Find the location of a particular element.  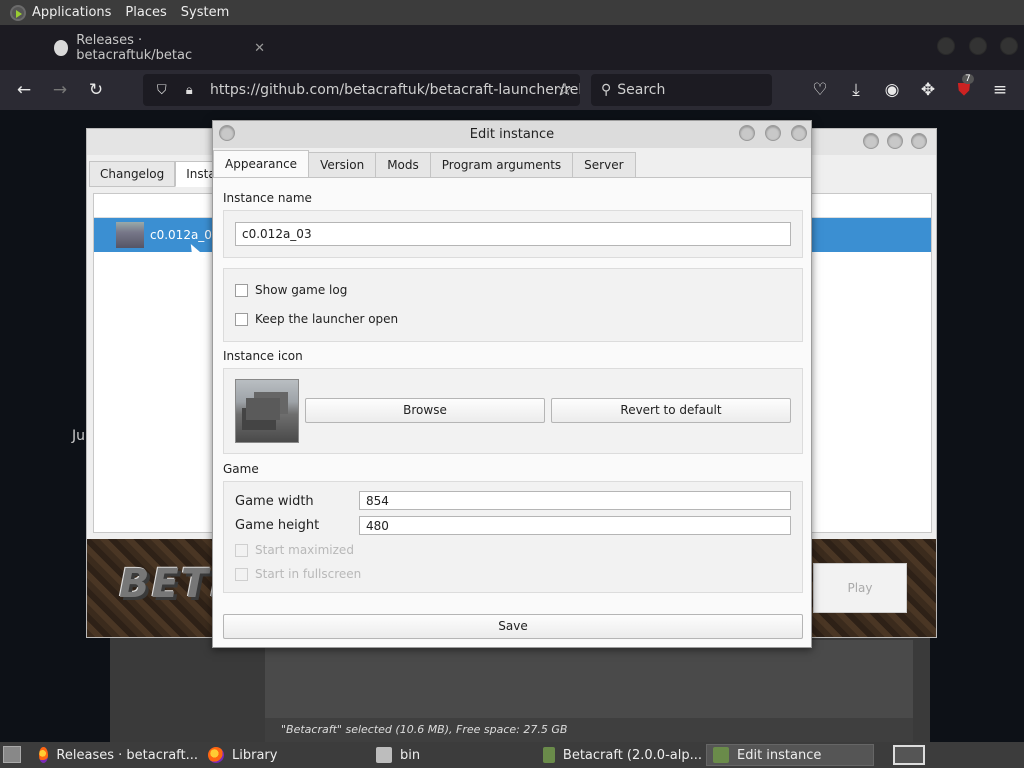

pocket-icon: ♡ is located at coordinates (820, 90).